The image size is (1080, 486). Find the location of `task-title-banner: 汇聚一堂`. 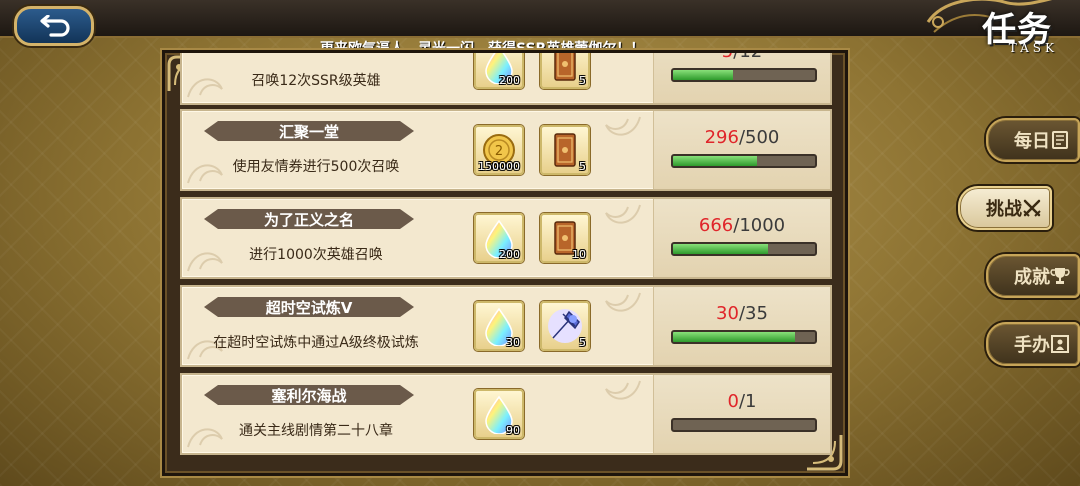

task-title-banner: 汇聚一堂 is located at coordinates (309, 131).